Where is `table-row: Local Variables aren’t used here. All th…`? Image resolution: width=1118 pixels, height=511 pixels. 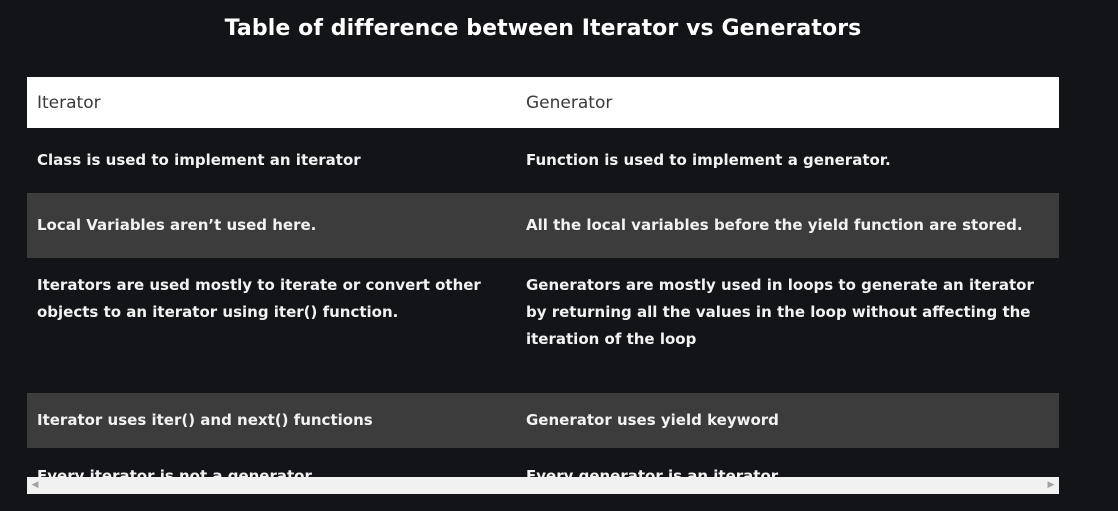 table-row: Local Variables aren’t used here. All th… is located at coordinates (543, 225).